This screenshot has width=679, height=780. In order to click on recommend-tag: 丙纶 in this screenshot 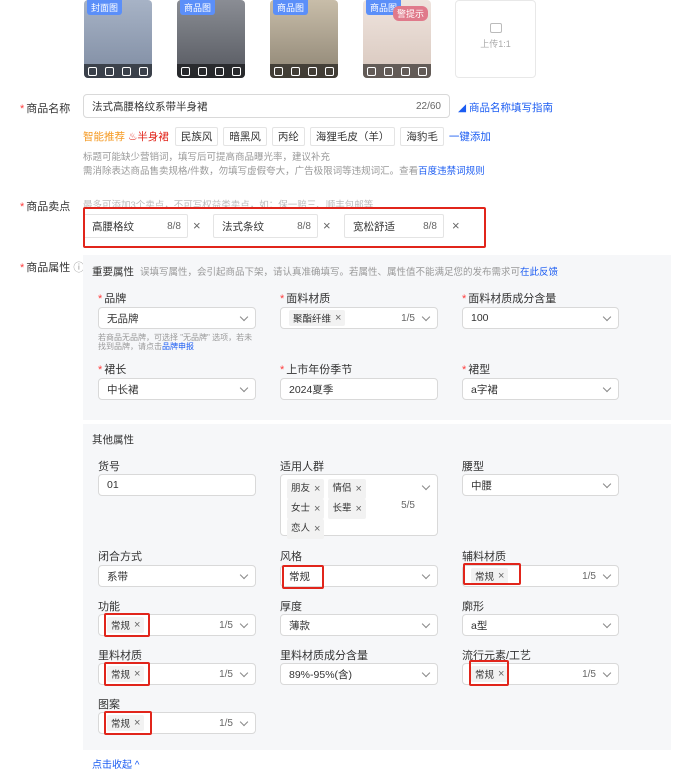, I will do `click(288, 136)`.